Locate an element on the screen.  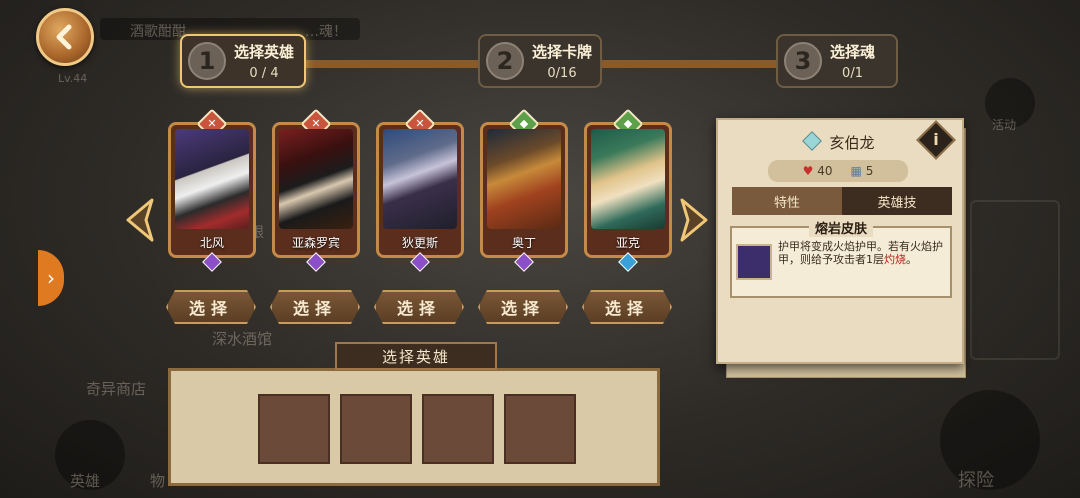
skill-name: 熔岩皮肤 is located at coordinates (841, 227).